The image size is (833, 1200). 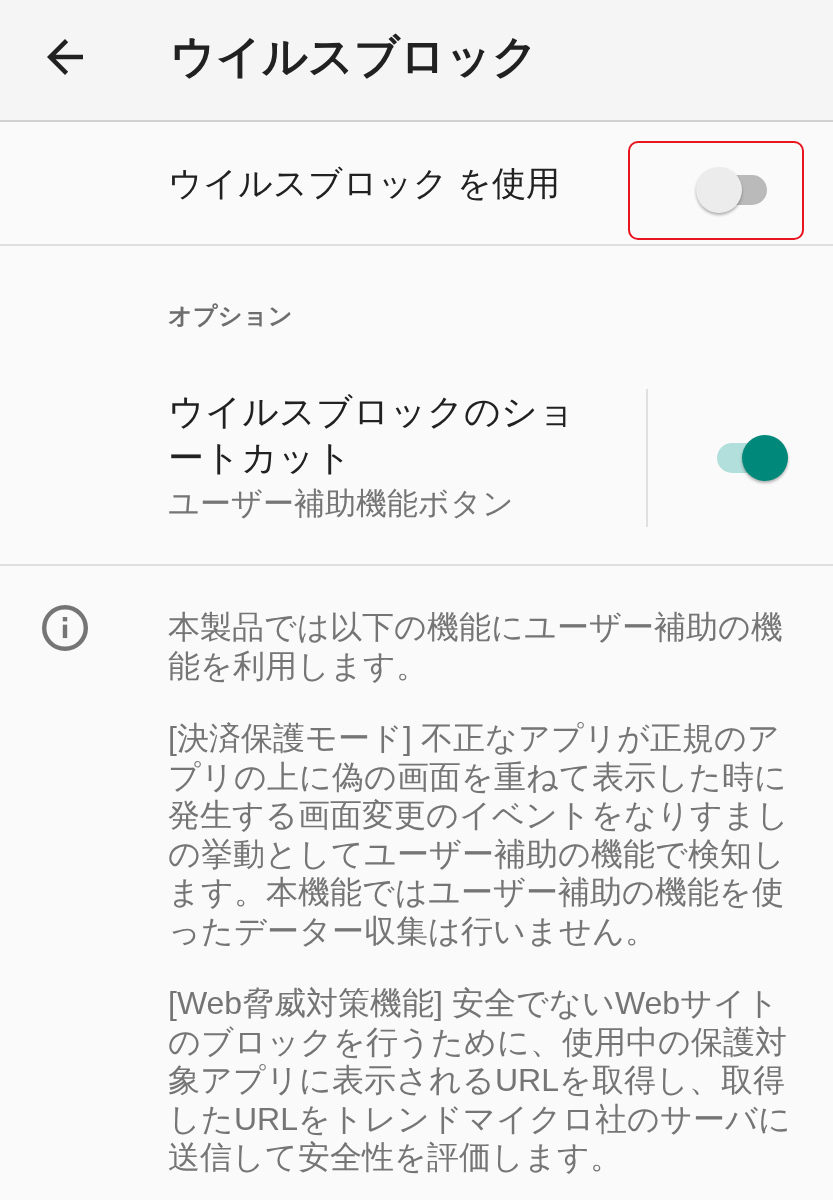 What do you see at coordinates (65, 57) in the screenshot?
I see `back-arrow-icon` at bounding box center [65, 57].